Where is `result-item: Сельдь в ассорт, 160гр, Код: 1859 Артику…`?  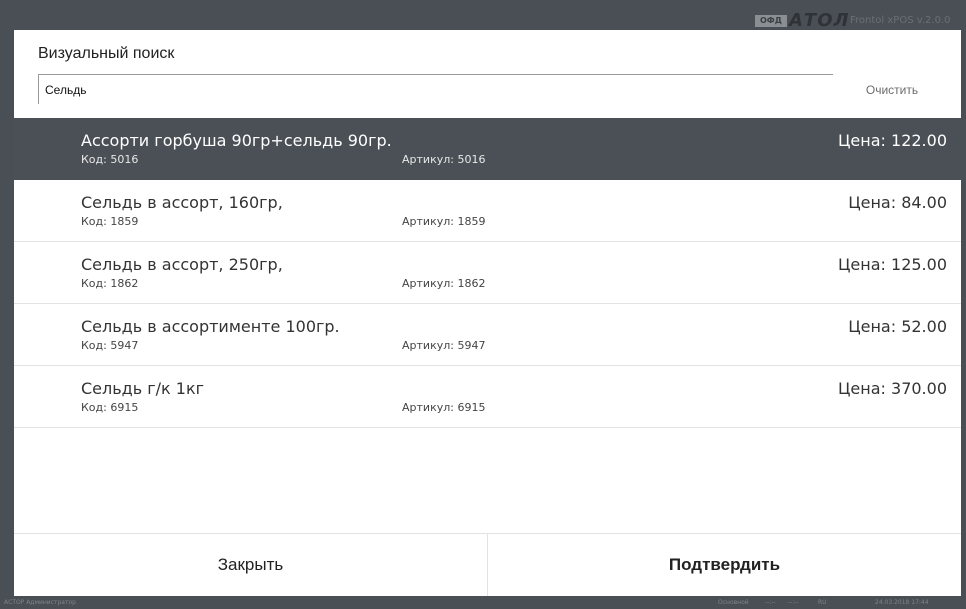
result-item: Сельдь в ассорт, 160гр, Код: 1859 Артику… is located at coordinates (487, 211).